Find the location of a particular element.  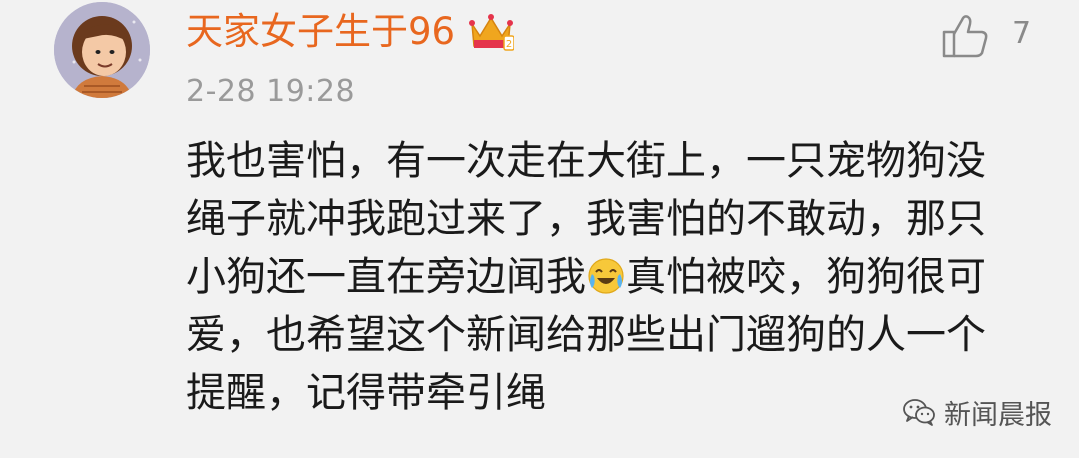

svg-text: 2 is located at coordinates (509, 44).